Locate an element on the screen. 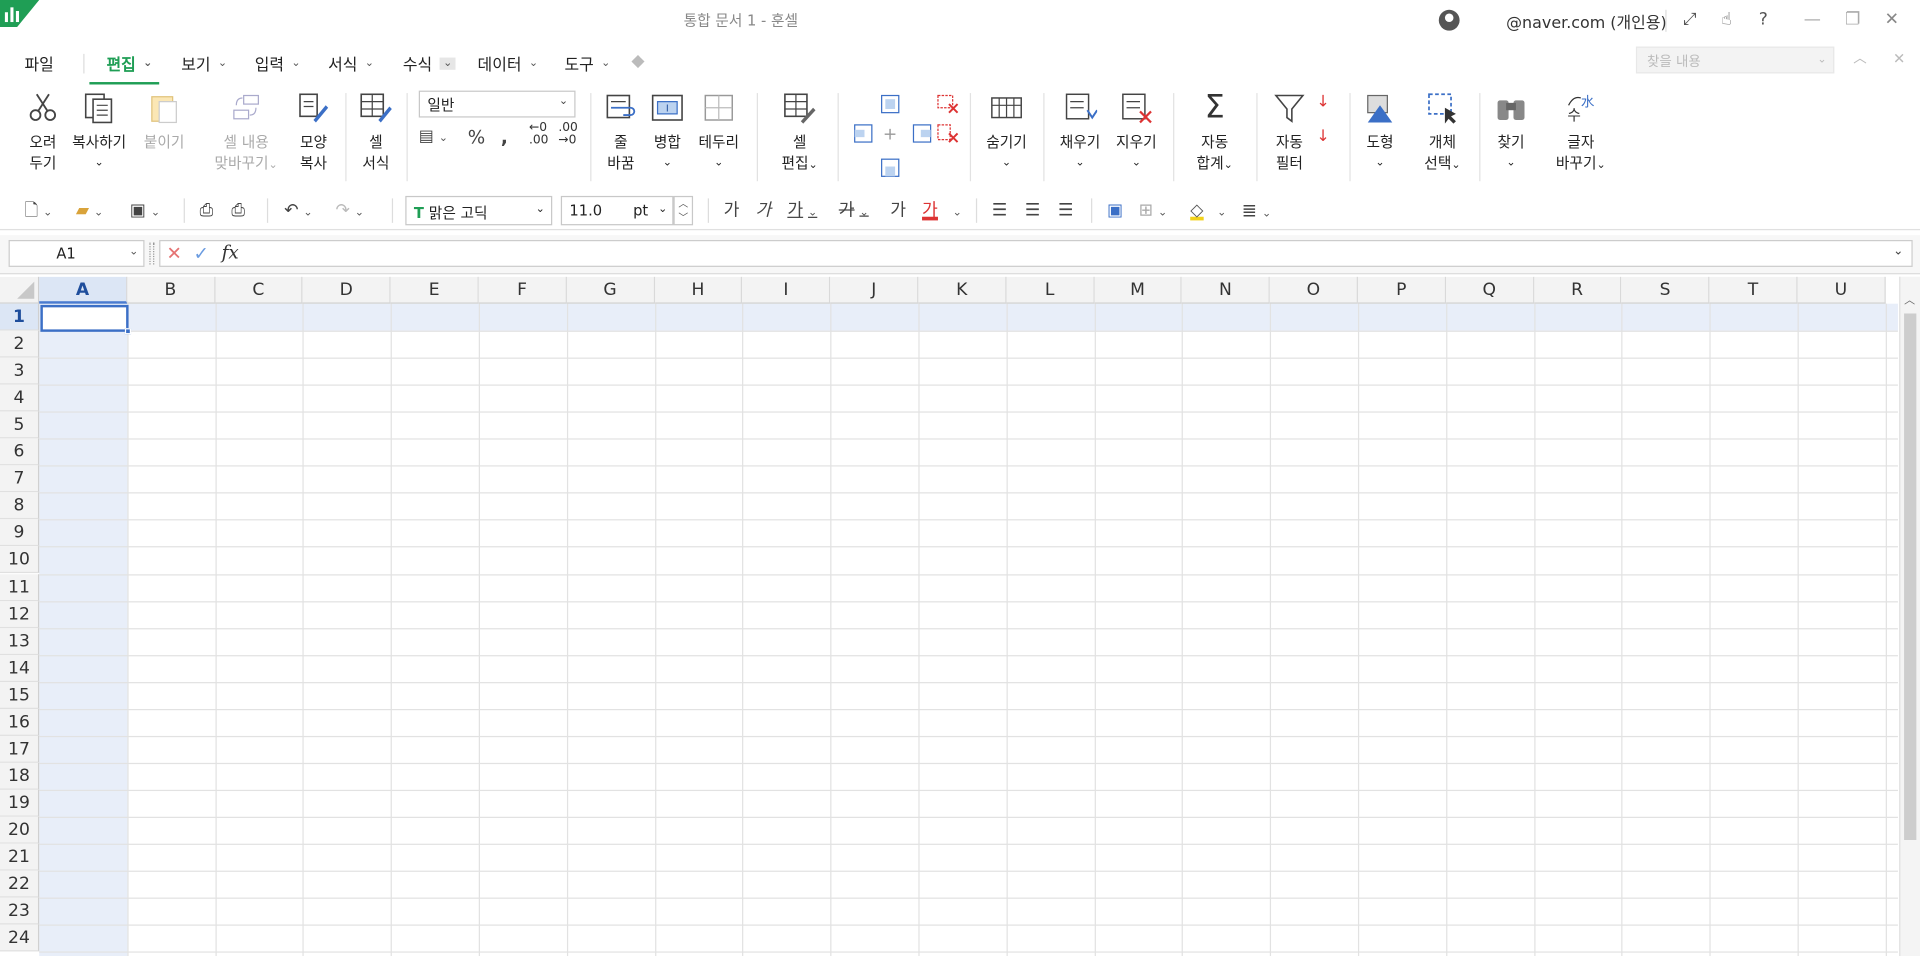 The height and width of the screenshot is (956, 1920). insert-row-above-icon is located at coordinates (890, 104).